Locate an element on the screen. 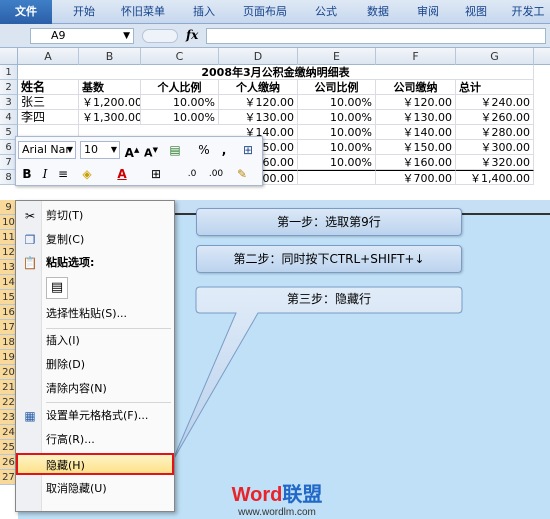 This screenshot has height=519, width=550. watermark-logo: Word联盟 www.wordlm.com is located at coordinates (277, 498).